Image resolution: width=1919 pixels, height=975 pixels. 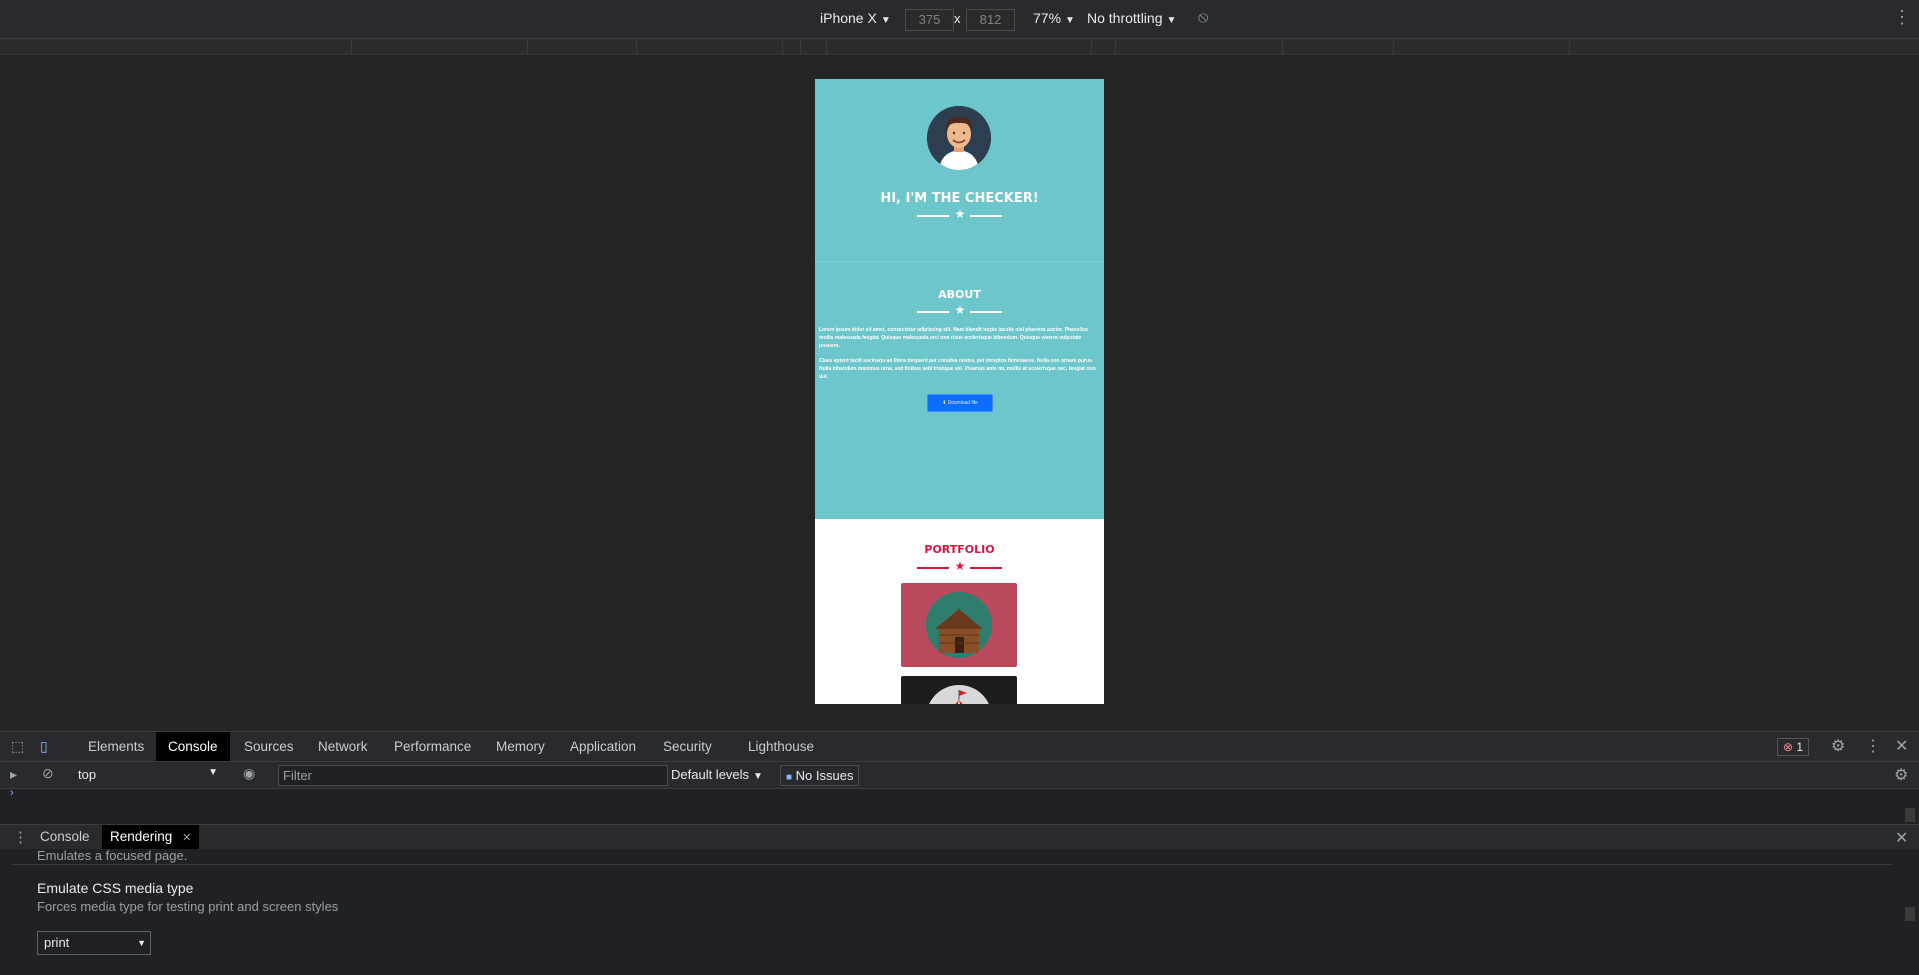 What do you see at coordinates (1838, 746) in the screenshot?
I see `settings-icon: ⚙` at bounding box center [1838, 746].